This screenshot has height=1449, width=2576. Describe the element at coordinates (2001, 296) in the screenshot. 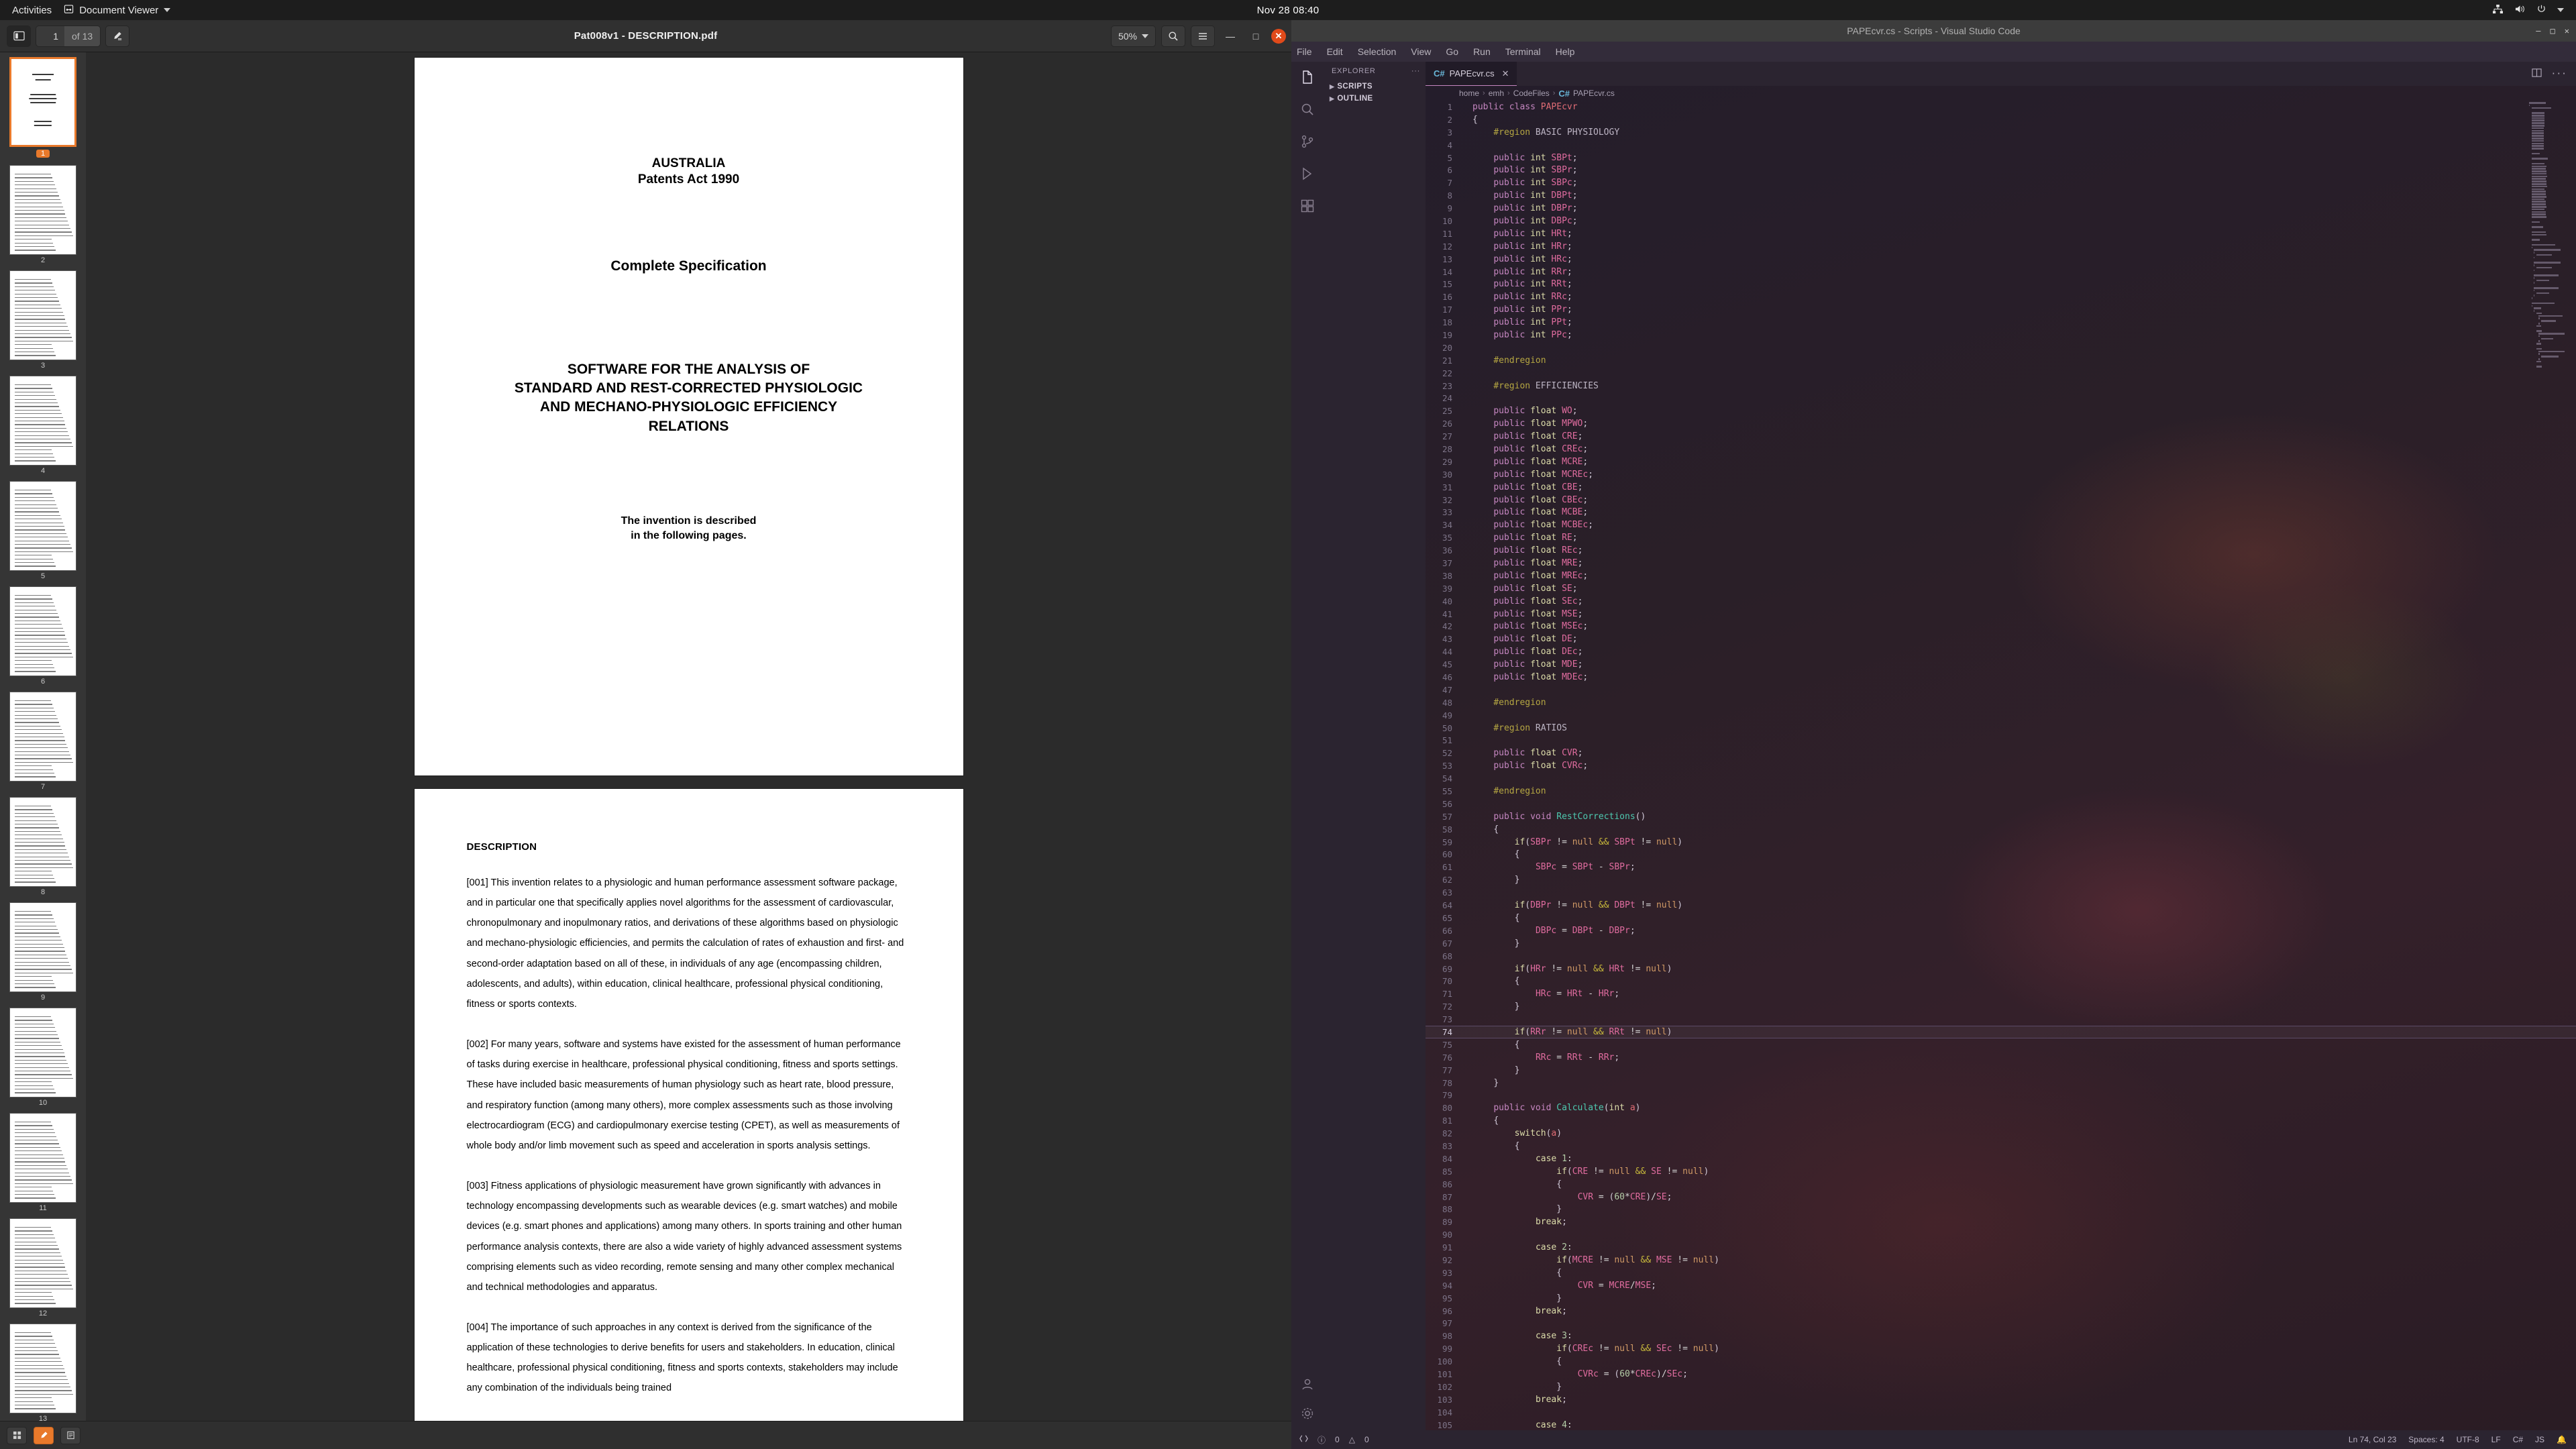

I see `code-line: 16 public int RRc;` at that location.